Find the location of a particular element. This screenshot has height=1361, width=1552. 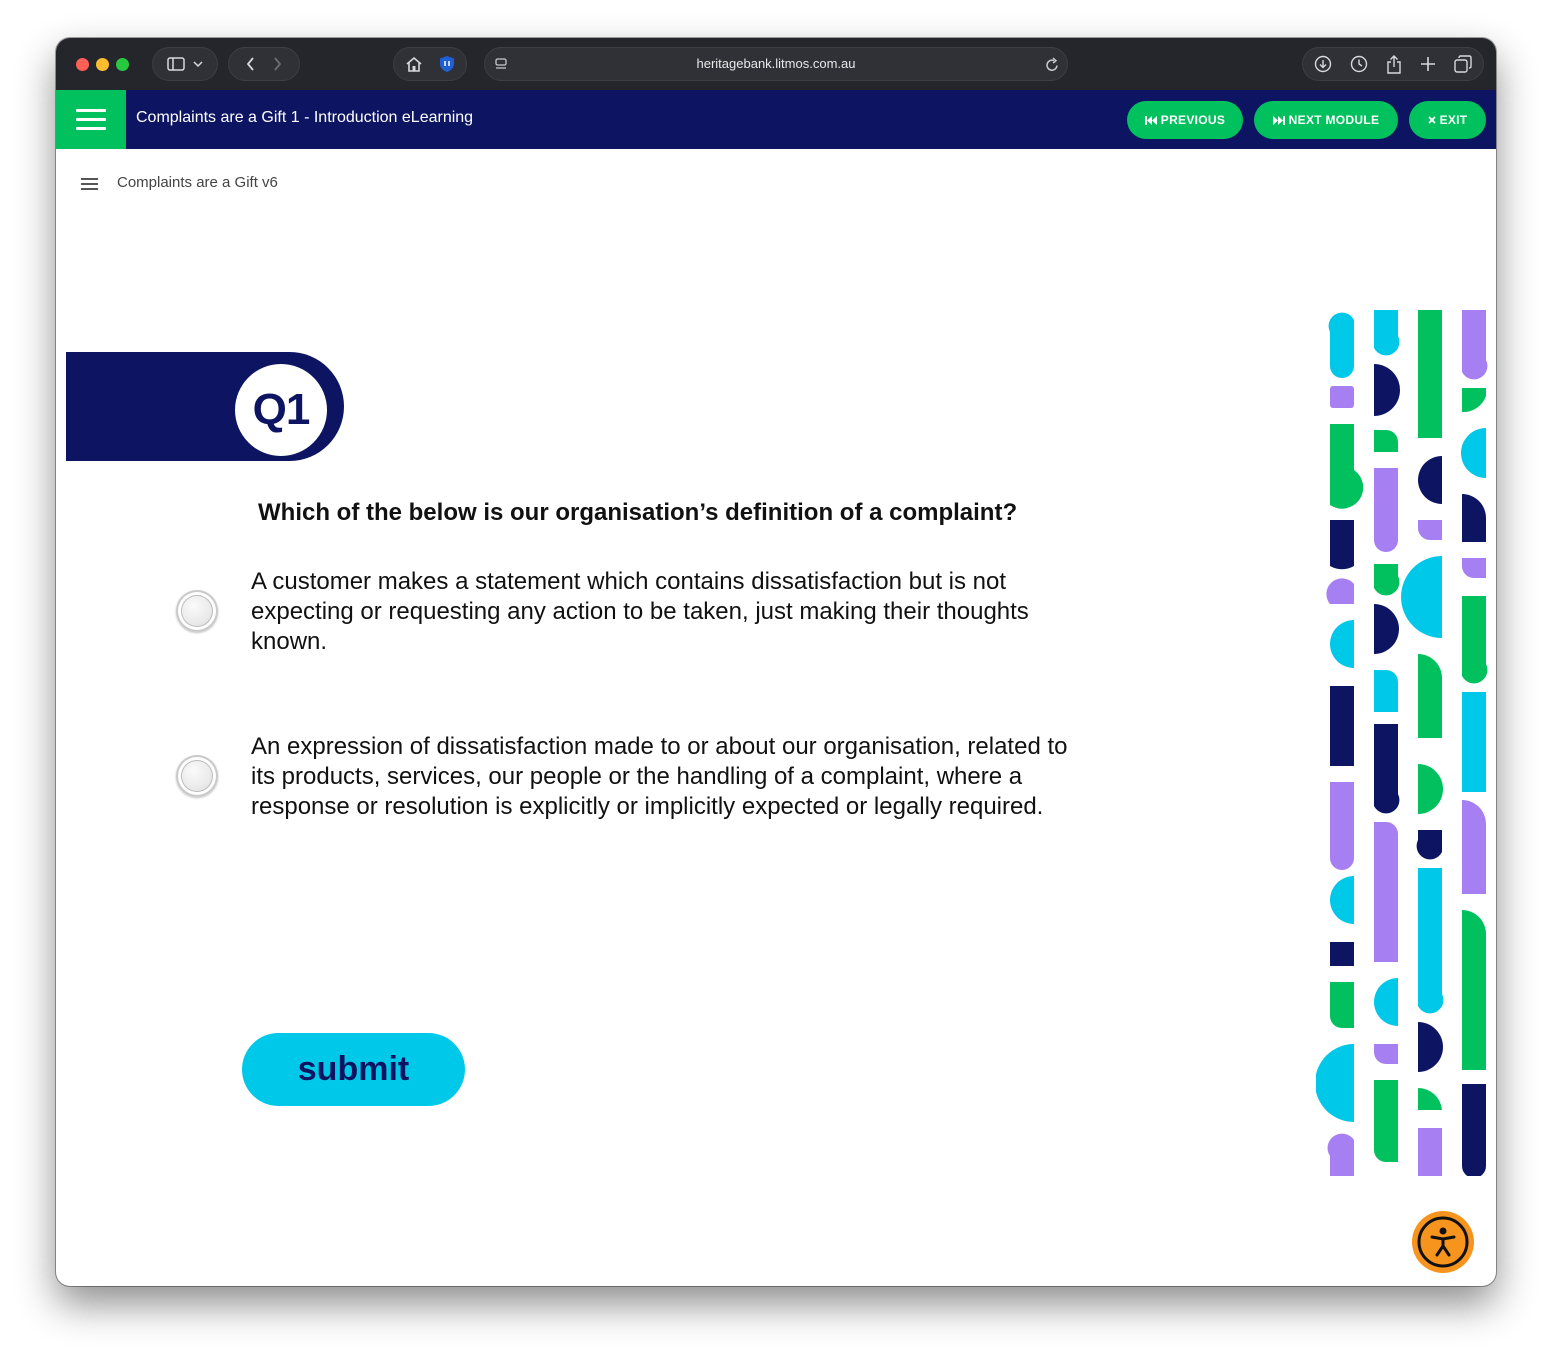

question-number: Q1 is located at coordinates (281, 410).